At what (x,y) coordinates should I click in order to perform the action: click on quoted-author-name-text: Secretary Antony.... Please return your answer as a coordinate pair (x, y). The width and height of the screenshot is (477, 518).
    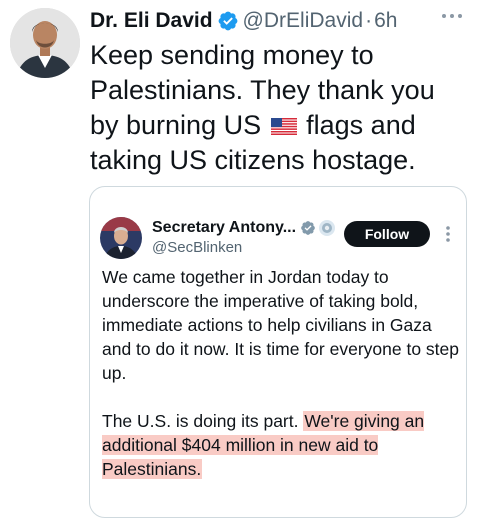
    Looking at the image, I should click on (224, 227).